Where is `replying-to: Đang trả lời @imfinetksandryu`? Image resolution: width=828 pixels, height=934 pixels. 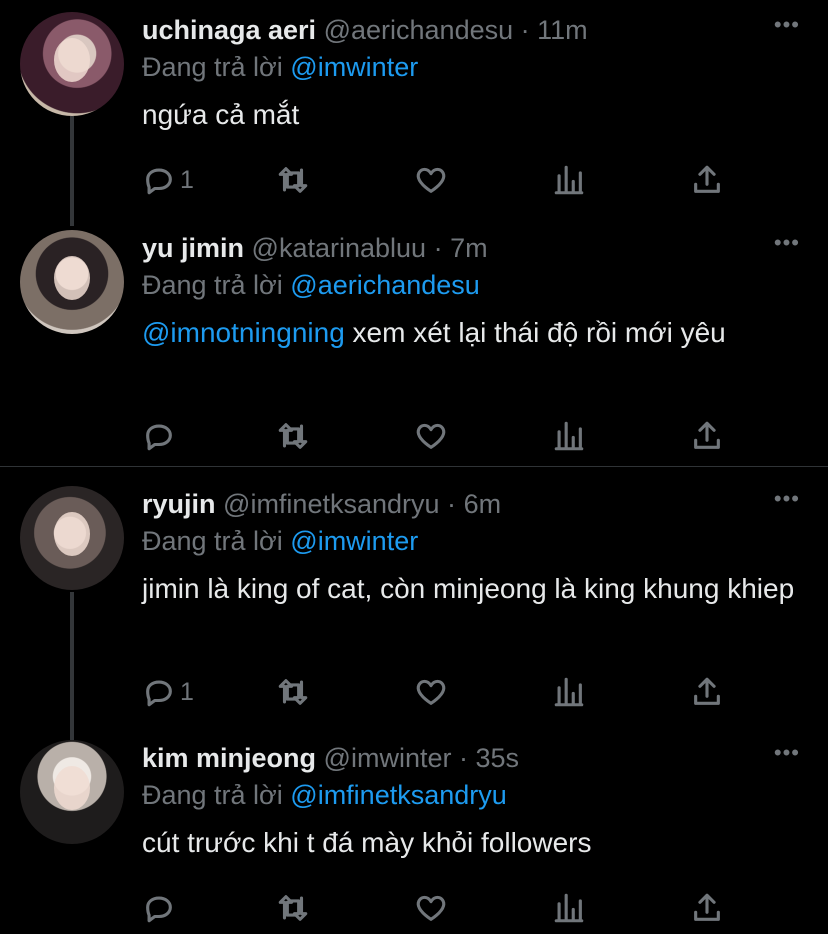 replying-to: Đang trả lời @imfinetksandryu is located at coordinates (475, 795).